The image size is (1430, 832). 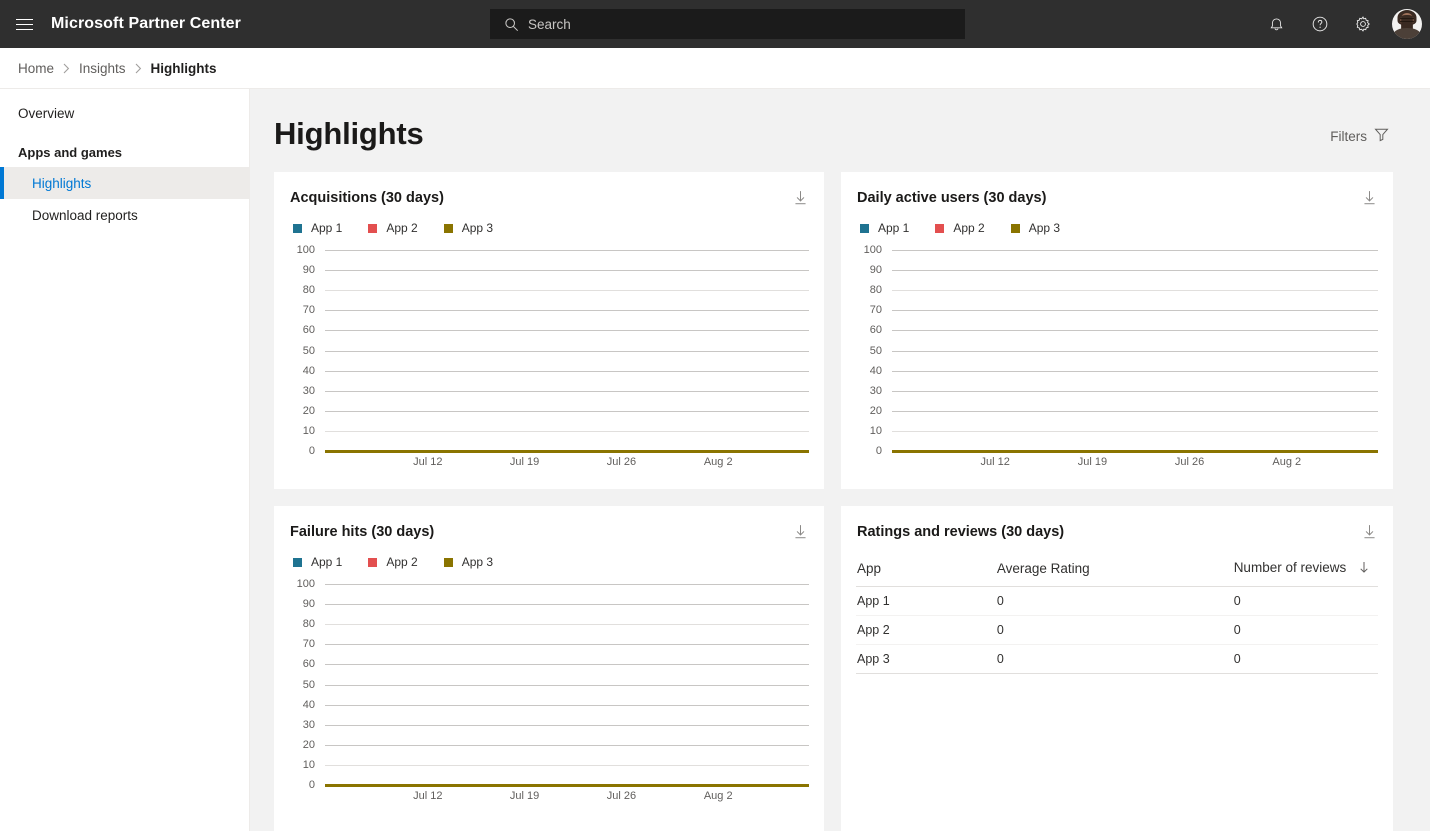 What do you see at coordinates (1117, 659) in the screenshot?
I see `table-row: App 3 0 0` at bounding box center [1117, 659].